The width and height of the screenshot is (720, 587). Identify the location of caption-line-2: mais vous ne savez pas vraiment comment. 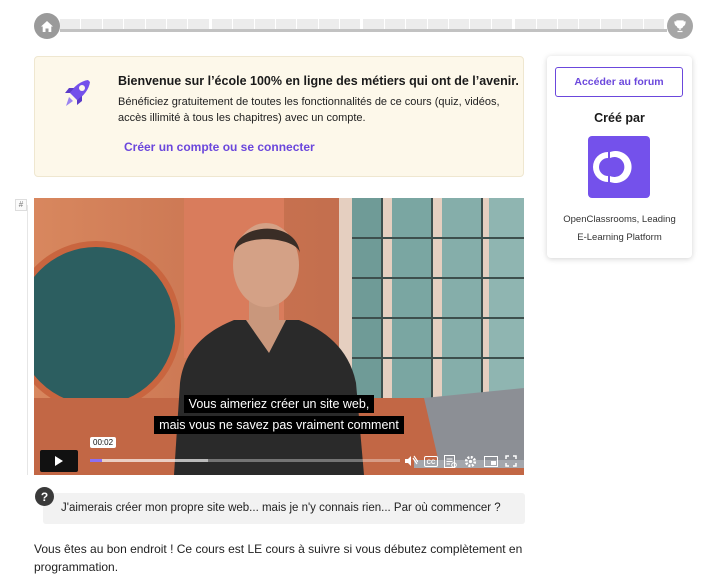
(279, 425).